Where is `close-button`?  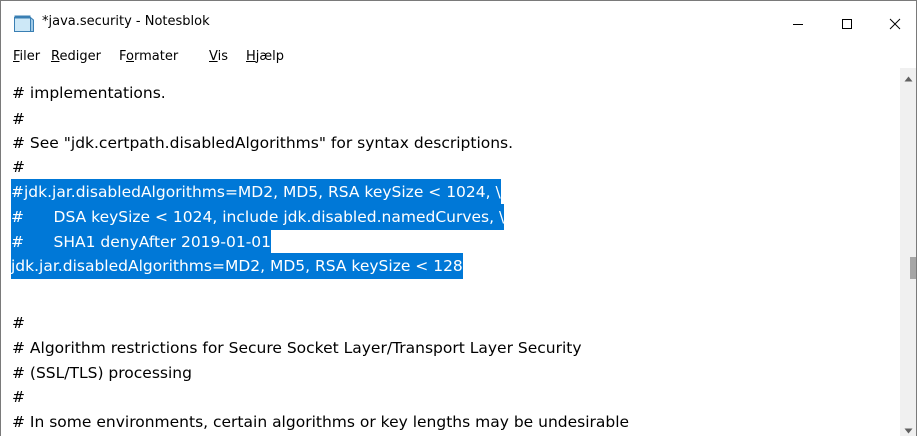 close-button is located at coordinates (894, 24).